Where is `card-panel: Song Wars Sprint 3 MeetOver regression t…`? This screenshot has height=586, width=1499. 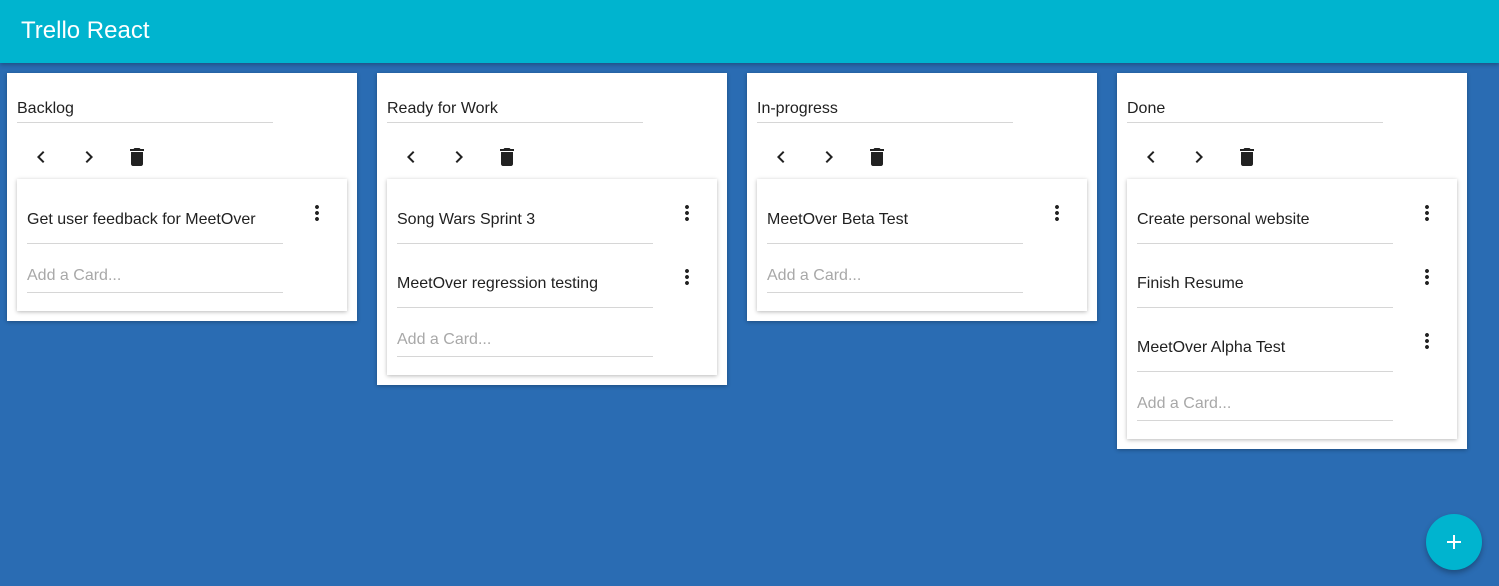 card-panel: Song Wars Sprint 3 MeetOver regression t… is located at coordinates (552, 277).